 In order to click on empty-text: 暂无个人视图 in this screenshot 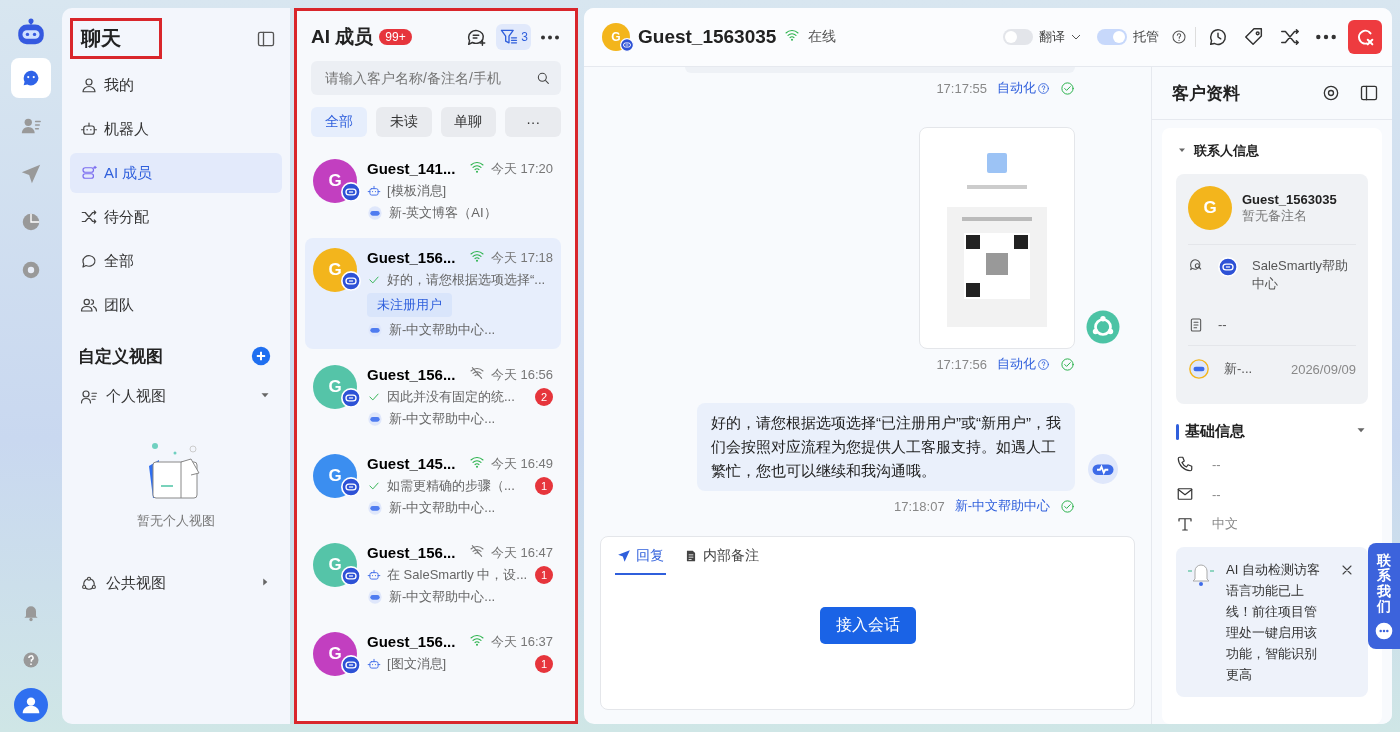, I will do `click(176, 521)`.